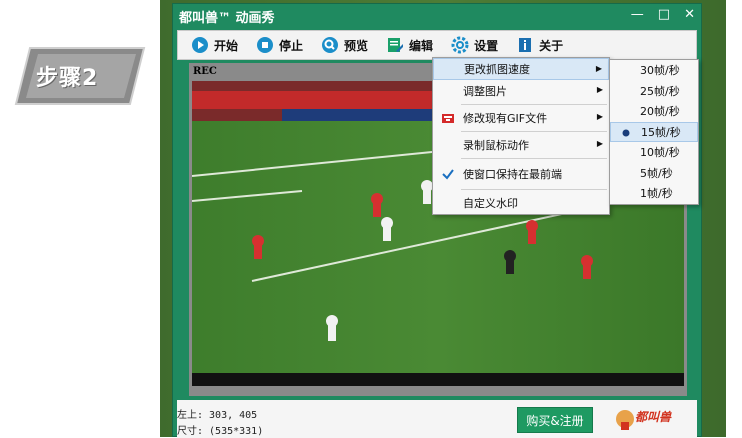 This screenshot has height=438, width=742. I want to click on info-icon, so click(525, 45).